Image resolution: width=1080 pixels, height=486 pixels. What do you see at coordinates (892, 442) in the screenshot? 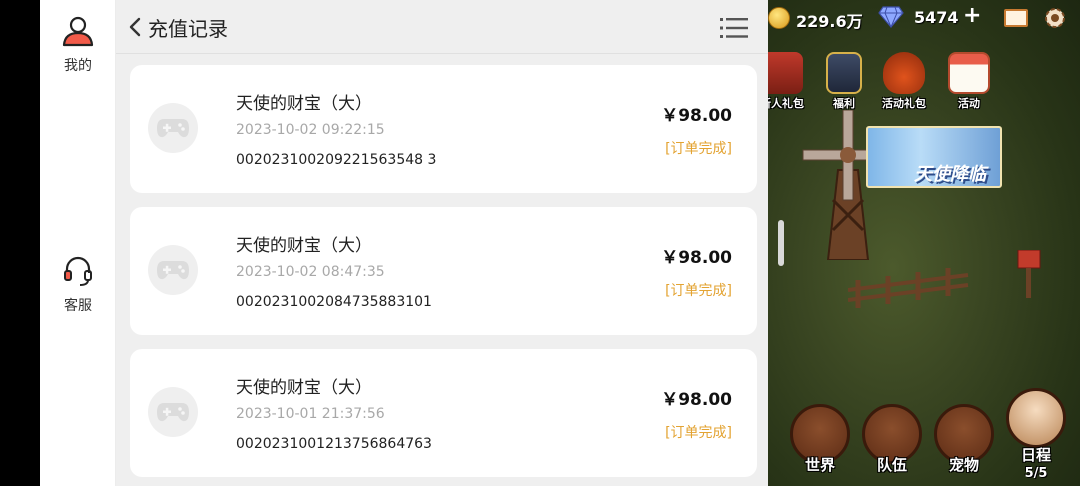
I see `team-button: 队伍` at bounding box center [892, 442].